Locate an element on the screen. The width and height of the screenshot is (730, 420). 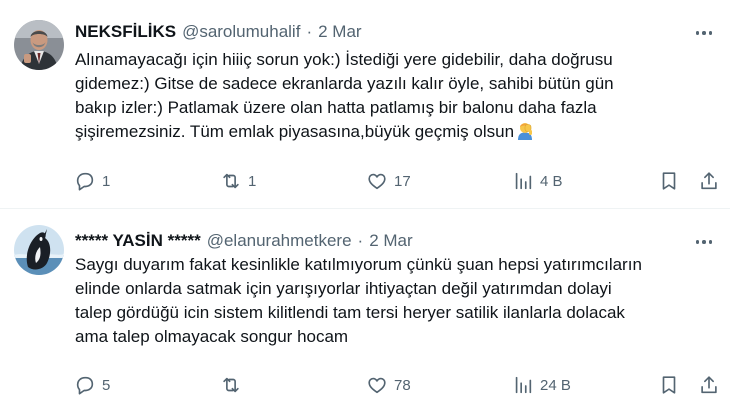
repost-count: 1 is located at coordinates (252, 181).